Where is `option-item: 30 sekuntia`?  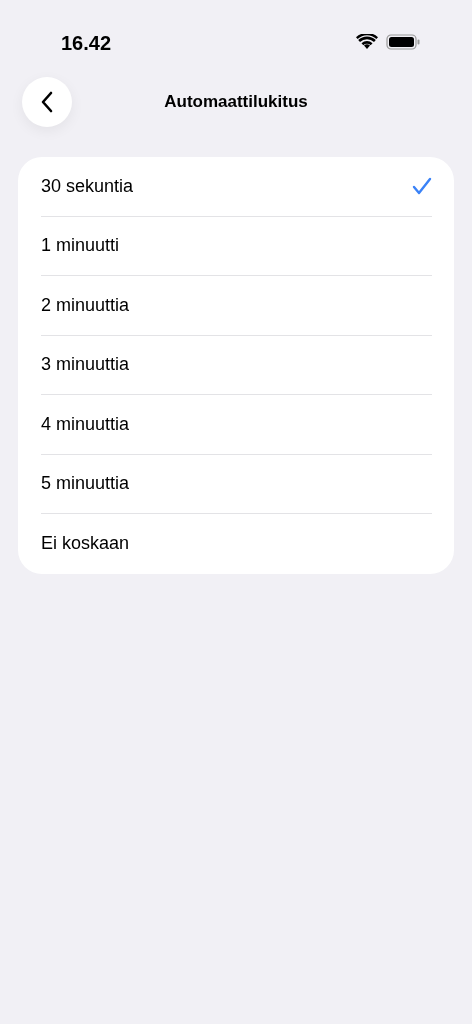
option-item: 30 sekuntia is located at coordinates (87, 186).